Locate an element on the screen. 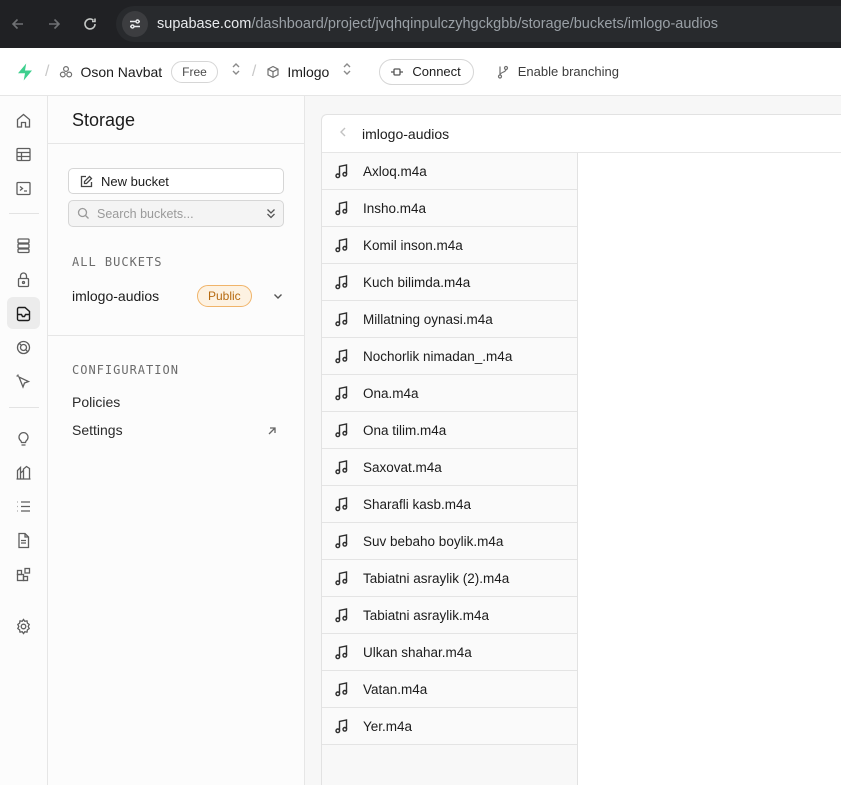 Image resolution: width=841 pixels, height=785 pixels. file-name: Kuch bilimda.m4a is located at coordinates (417, 282).